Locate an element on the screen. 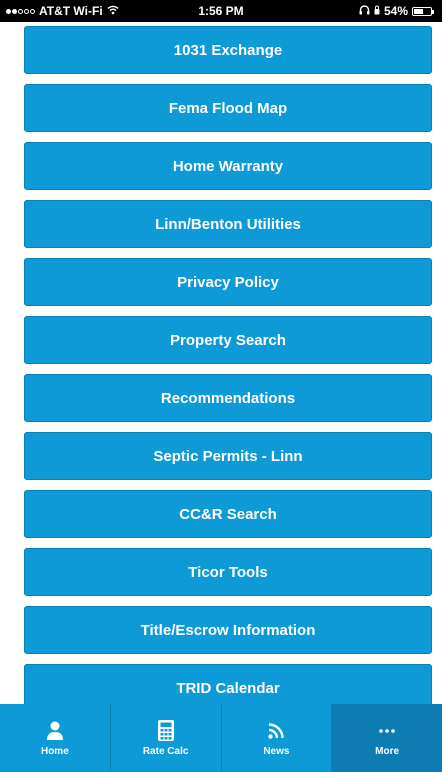 The image size is (442, 772). tab-more: More is located at coordinates (386, 738).